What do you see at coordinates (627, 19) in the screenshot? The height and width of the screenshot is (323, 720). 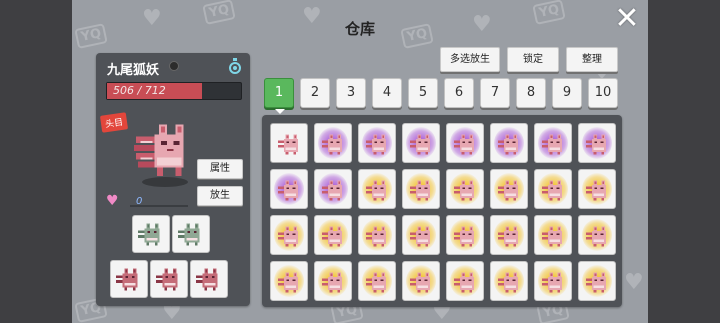 I see `close-icon: ✕` at bounding box center [627, 19].